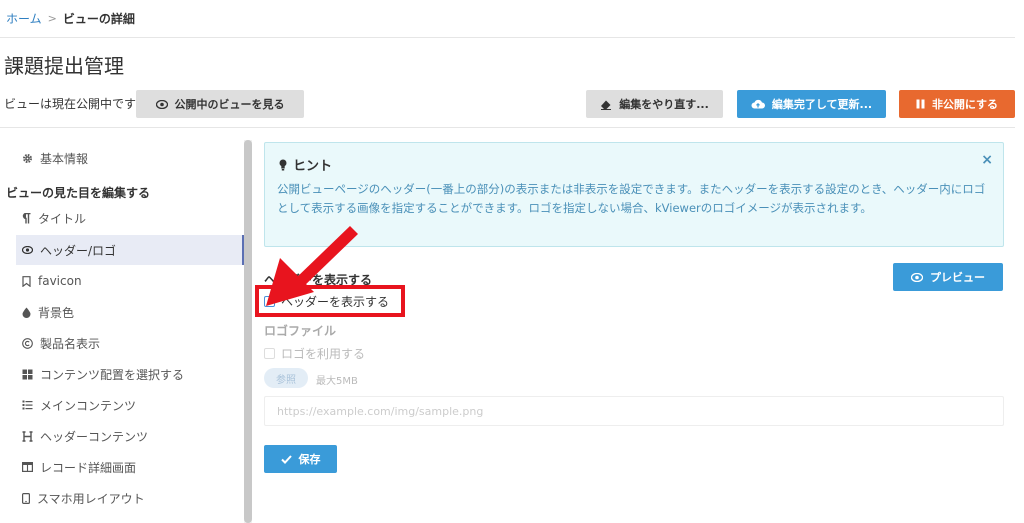  I want to click on hint-title: ヒント, so click(305, 164).